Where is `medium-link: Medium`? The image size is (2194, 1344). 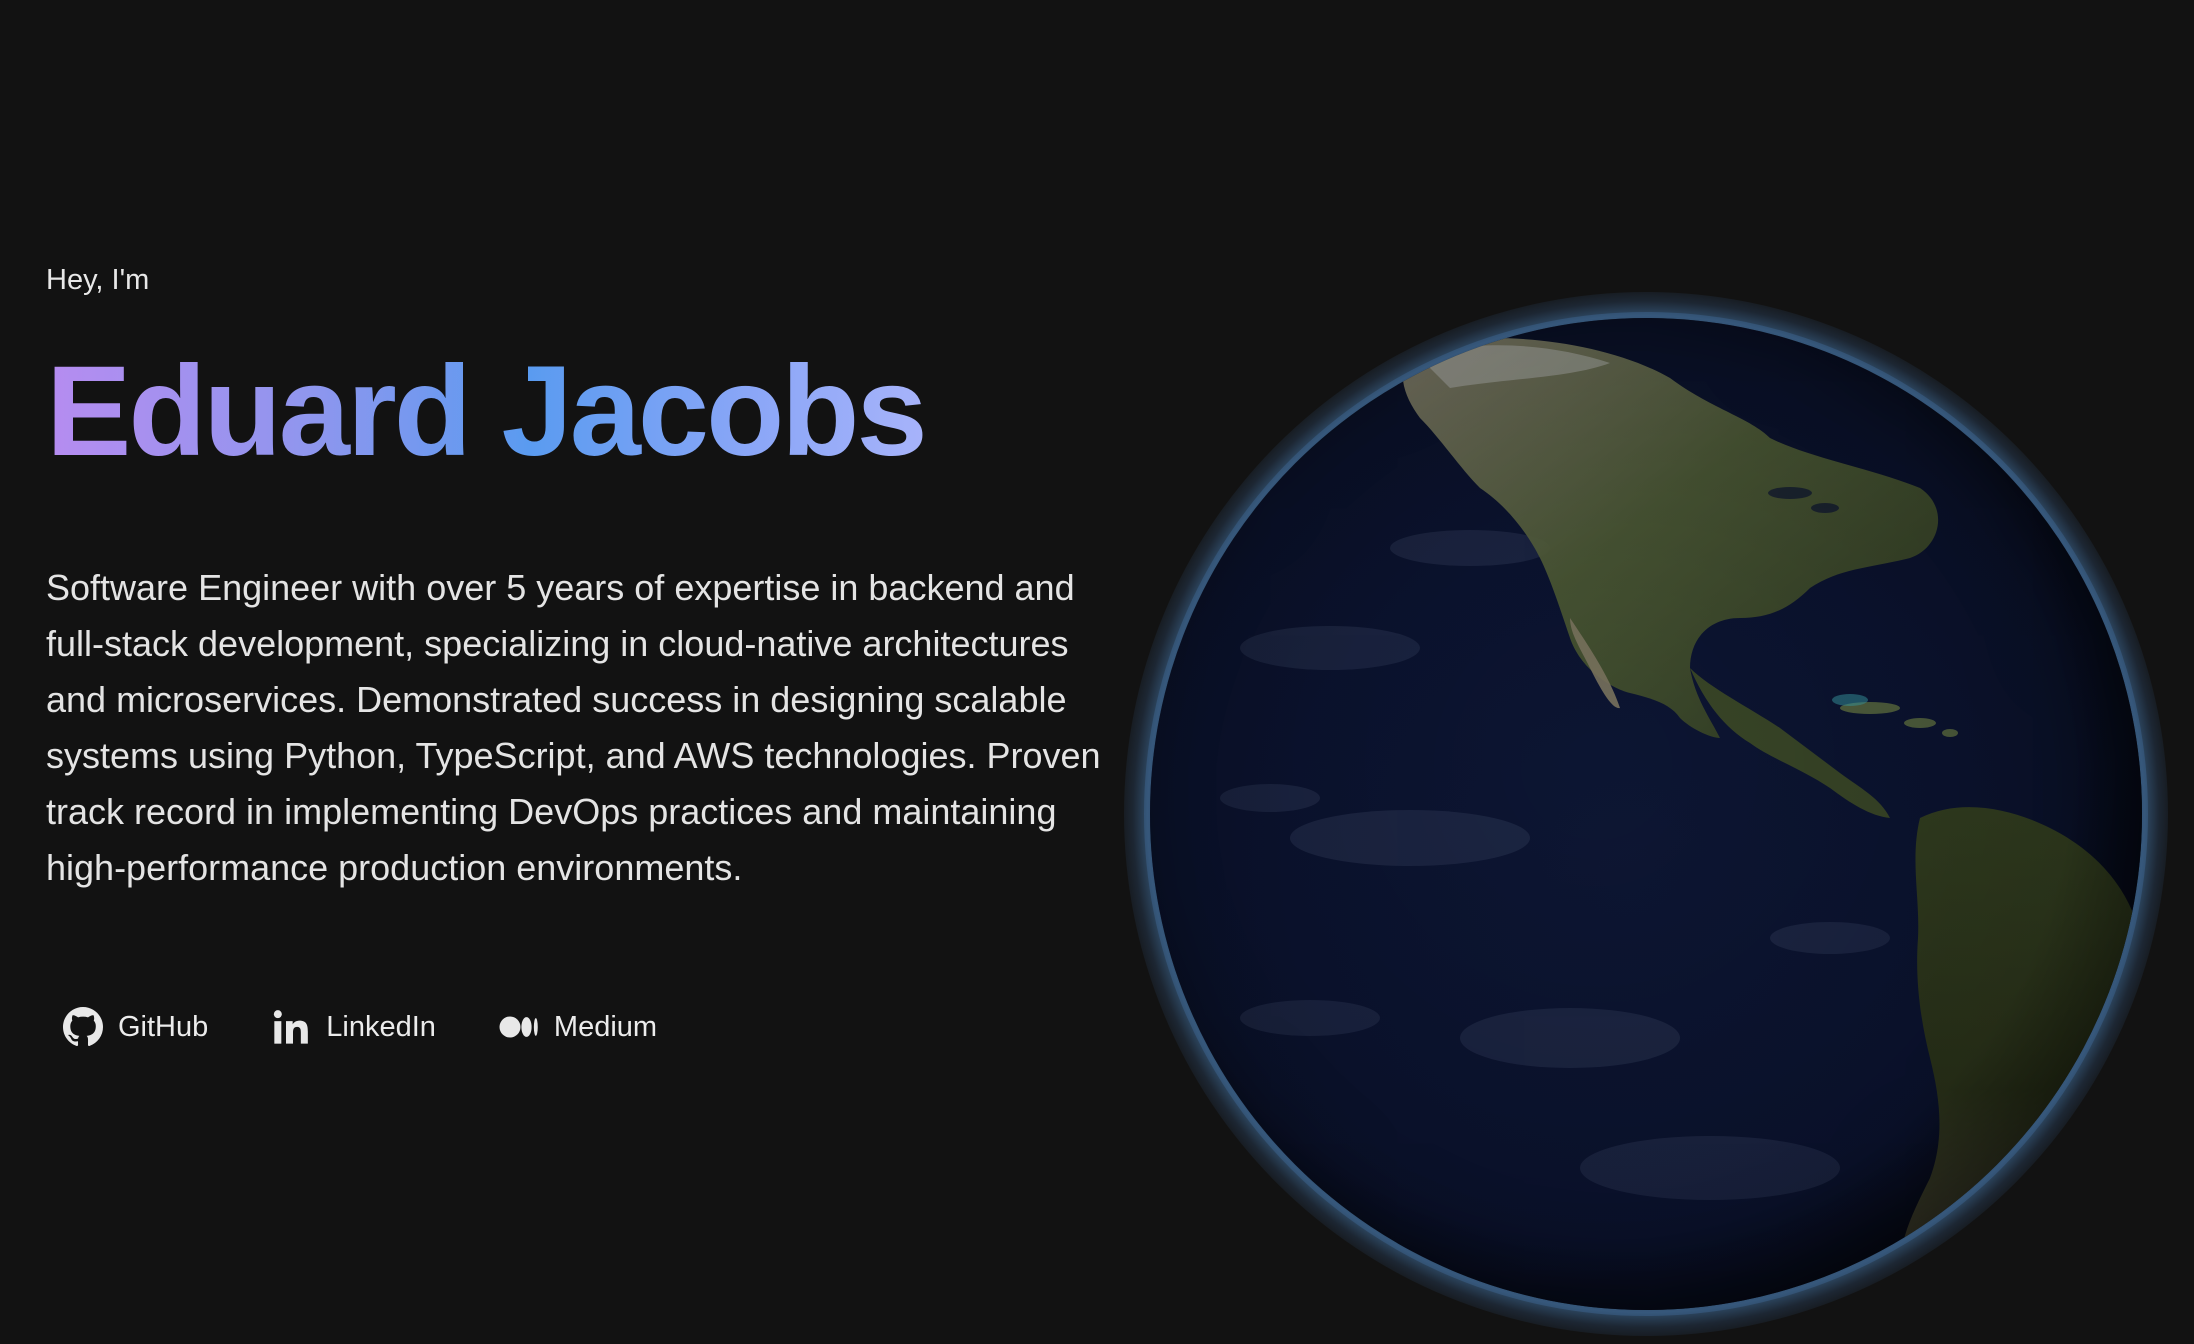 medium-link: Medium is located at coordinates (577, 1027).